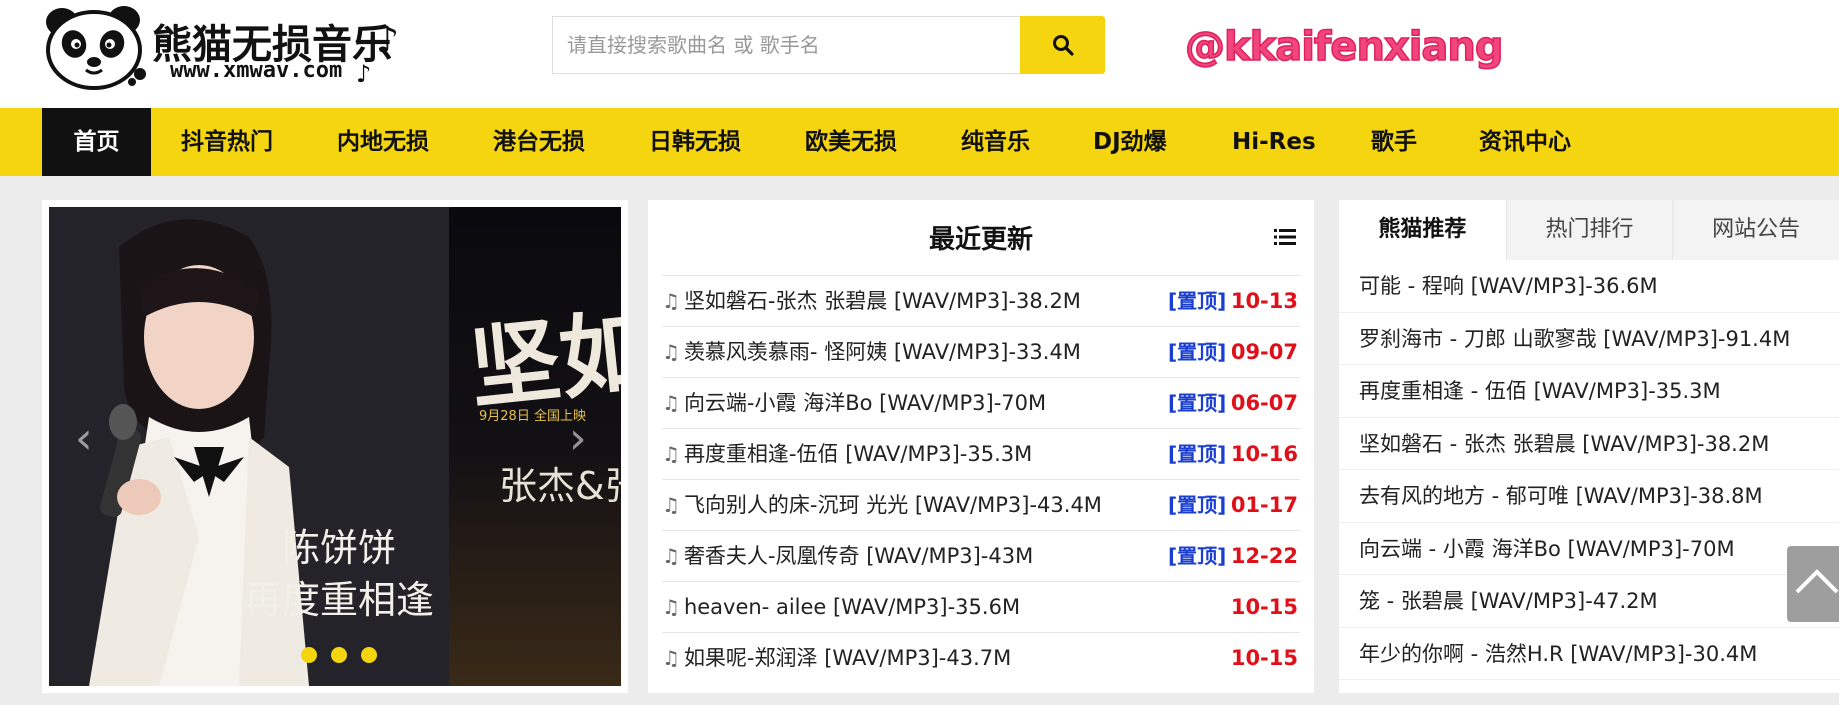  What do you see at coordinates (256, 70) in the screenshot?
I see `logo-url: www.xmwav.com` at bounding box center [256, 70].